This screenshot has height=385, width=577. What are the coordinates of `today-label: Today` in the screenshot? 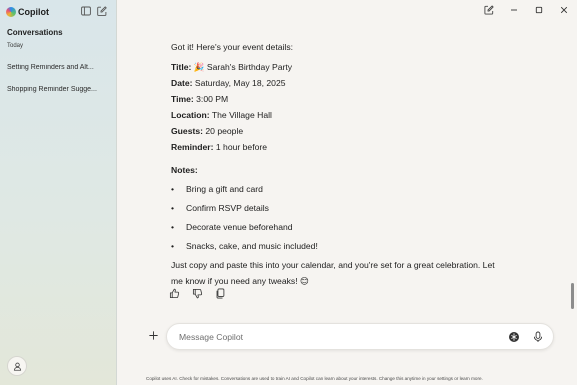 It's located at (15, 46).